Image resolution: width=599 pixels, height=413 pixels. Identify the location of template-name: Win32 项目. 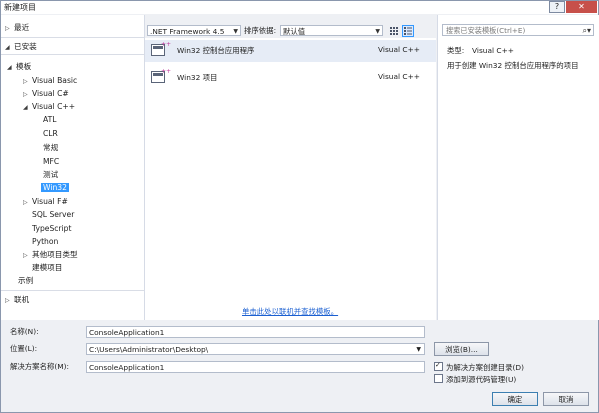
(197, 77).